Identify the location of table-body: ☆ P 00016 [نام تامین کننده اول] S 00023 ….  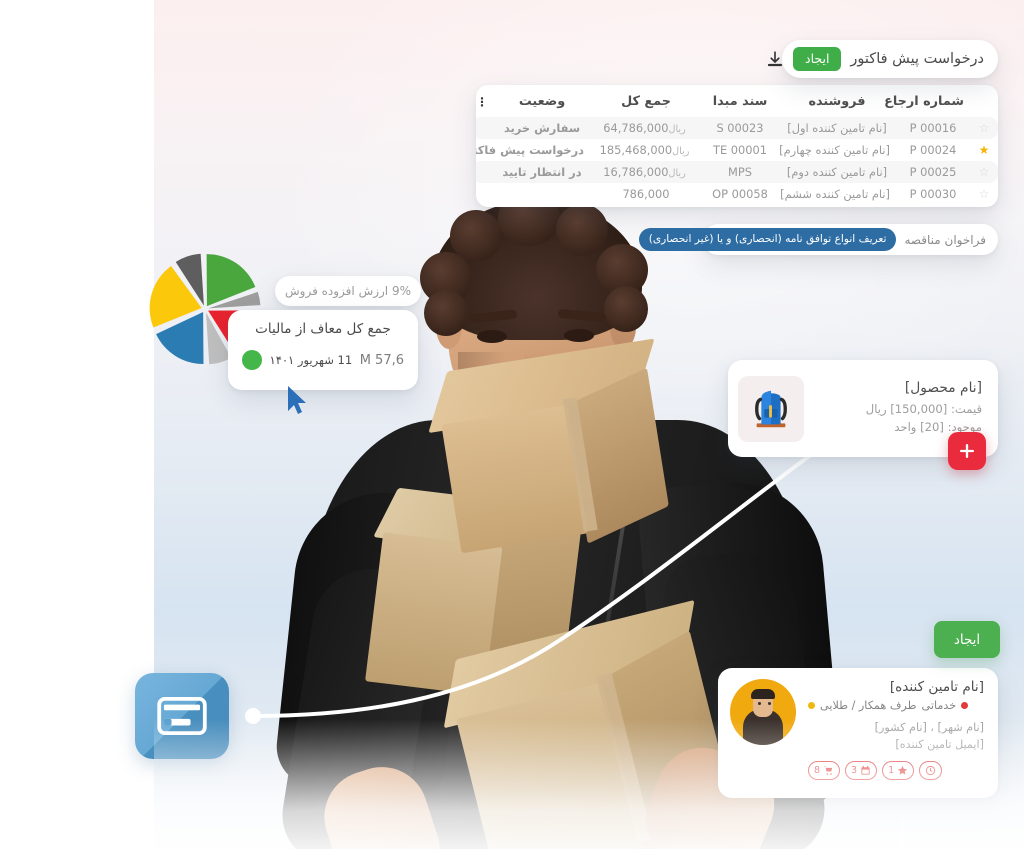
(737, 161).